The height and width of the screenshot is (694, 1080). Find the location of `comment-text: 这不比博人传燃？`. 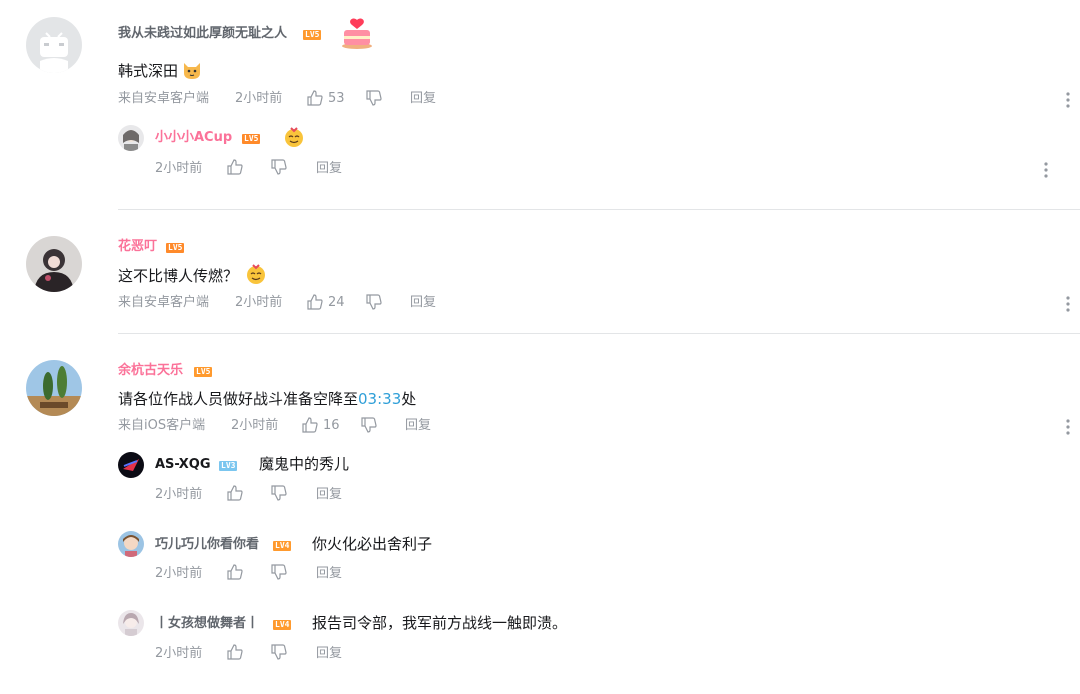

comment-text: 这不比博人传燃？ is located at coordinates (178, 276).